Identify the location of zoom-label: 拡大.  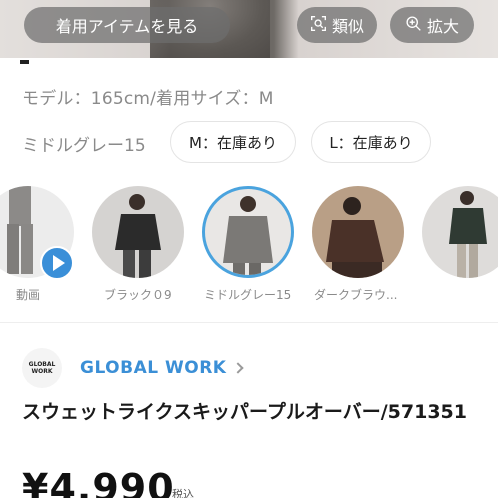
(442, 26).